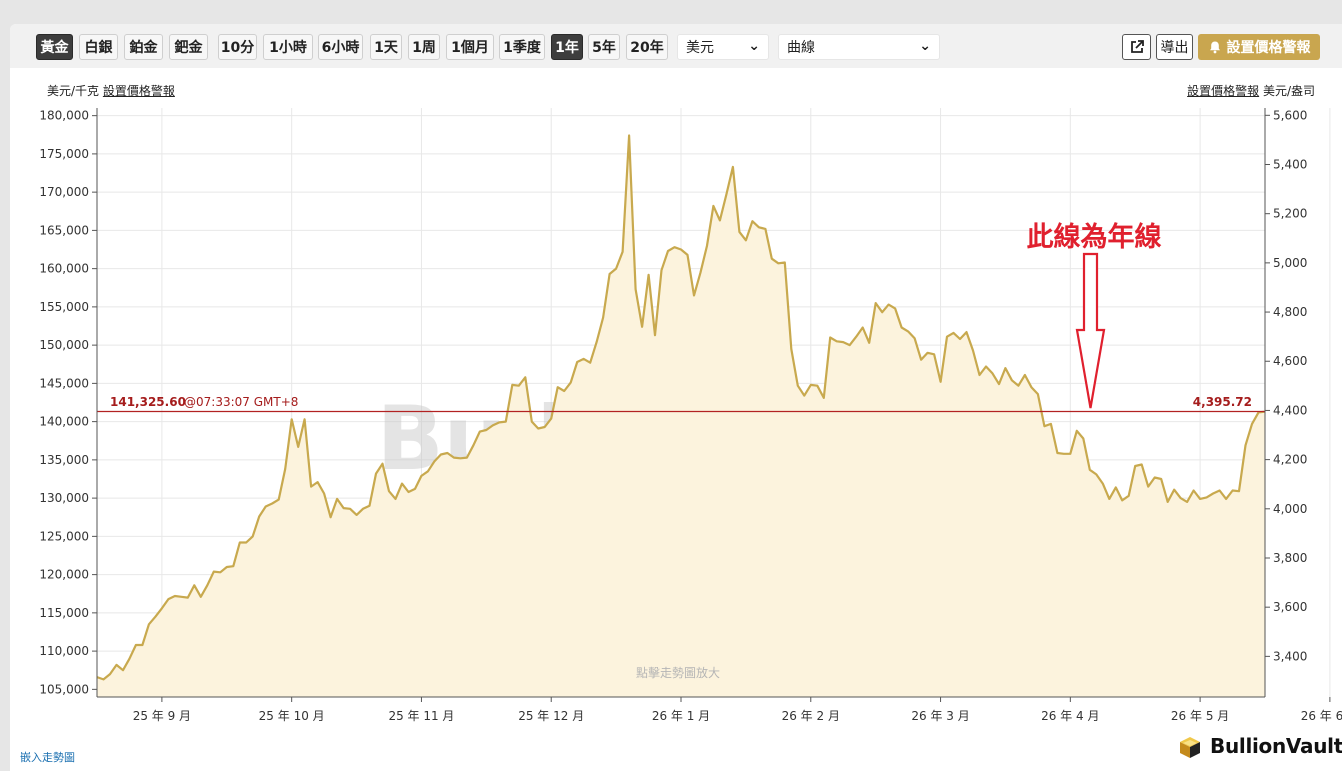 The image size is (1342, 771). Describe the element at coordinates (1290, 361) in the screenshot. I see `y-right-tick-label: 4,600` at that location.